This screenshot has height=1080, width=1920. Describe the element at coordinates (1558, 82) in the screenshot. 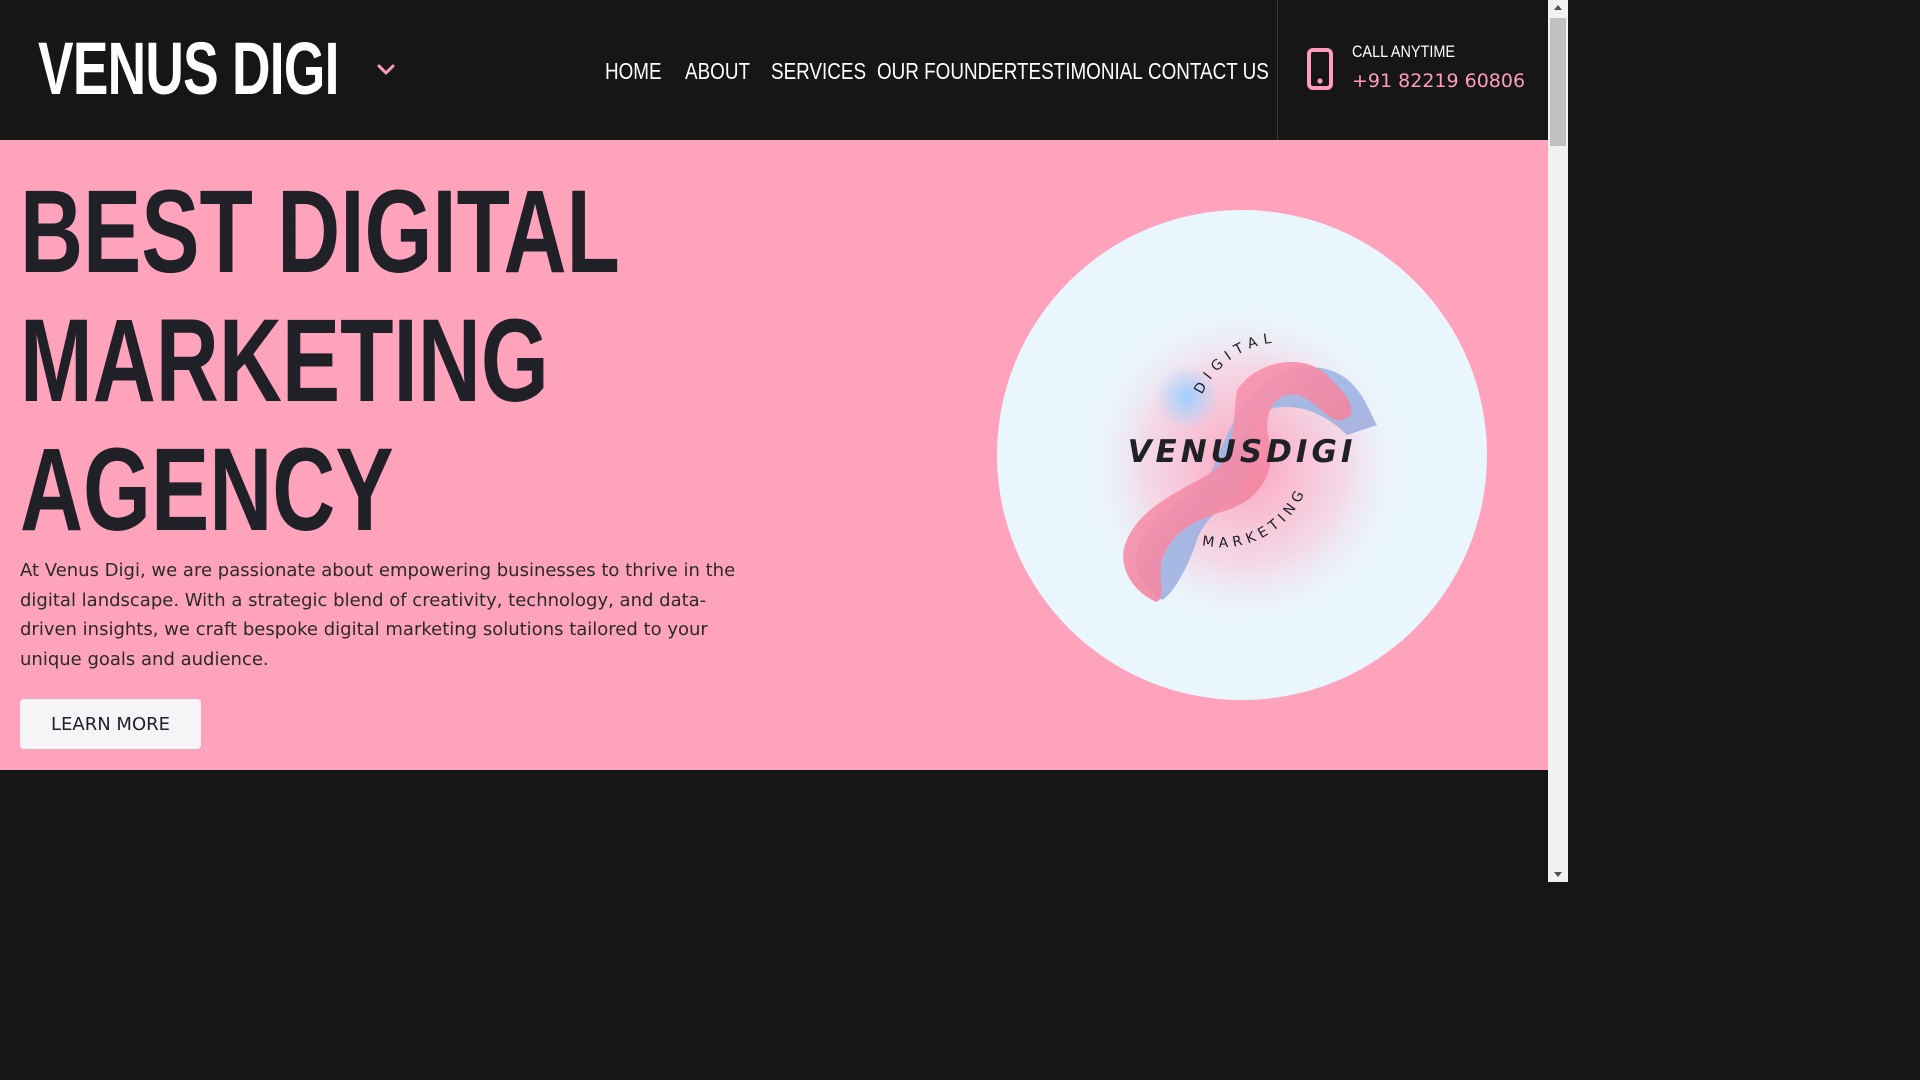

I see `scrollbar-thumb` at that location.